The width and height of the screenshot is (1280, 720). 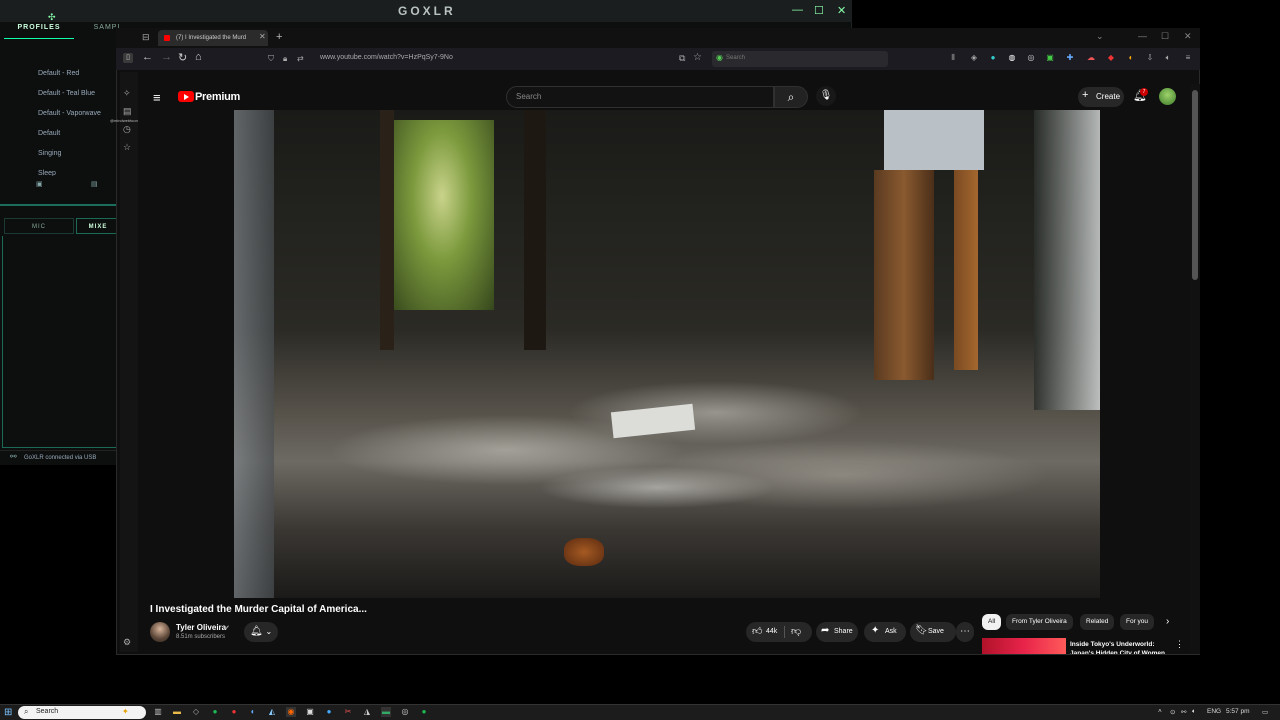 I want to click on bookmark-star-icon: ☆, so click(x=697, y=57).